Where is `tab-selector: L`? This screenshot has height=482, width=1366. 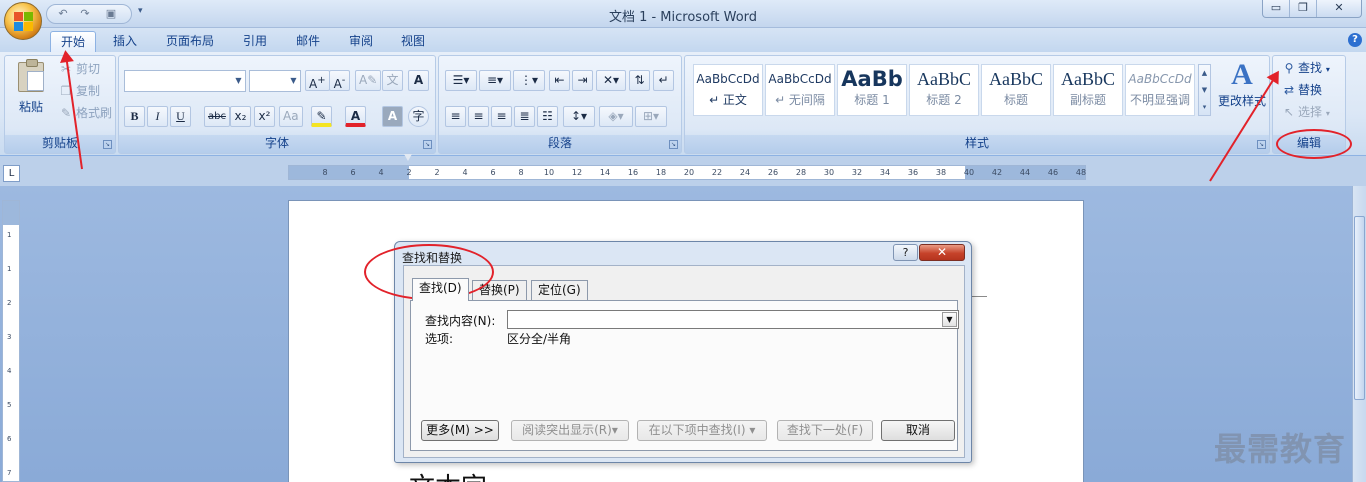
tab-selector: L is located at coordinates (11, 173).